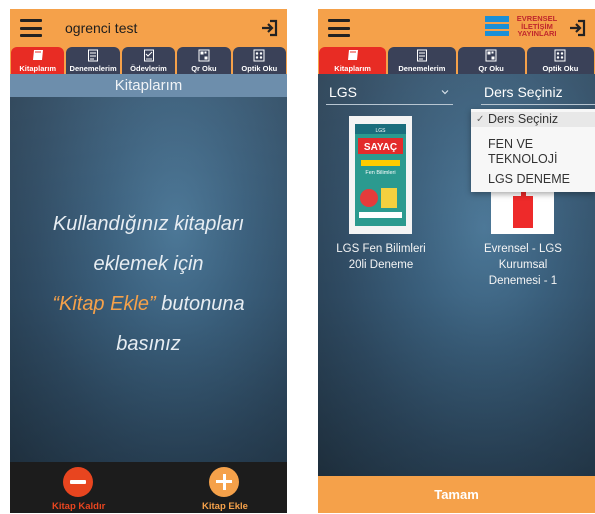 Image resolution: width=595 pixels, height=514 pixels. Describe the element at coordinates (523, 265) in the screenshot. I see `book-title: Evrensel - LGS Kurumsal Denemesi - 1` at that location.